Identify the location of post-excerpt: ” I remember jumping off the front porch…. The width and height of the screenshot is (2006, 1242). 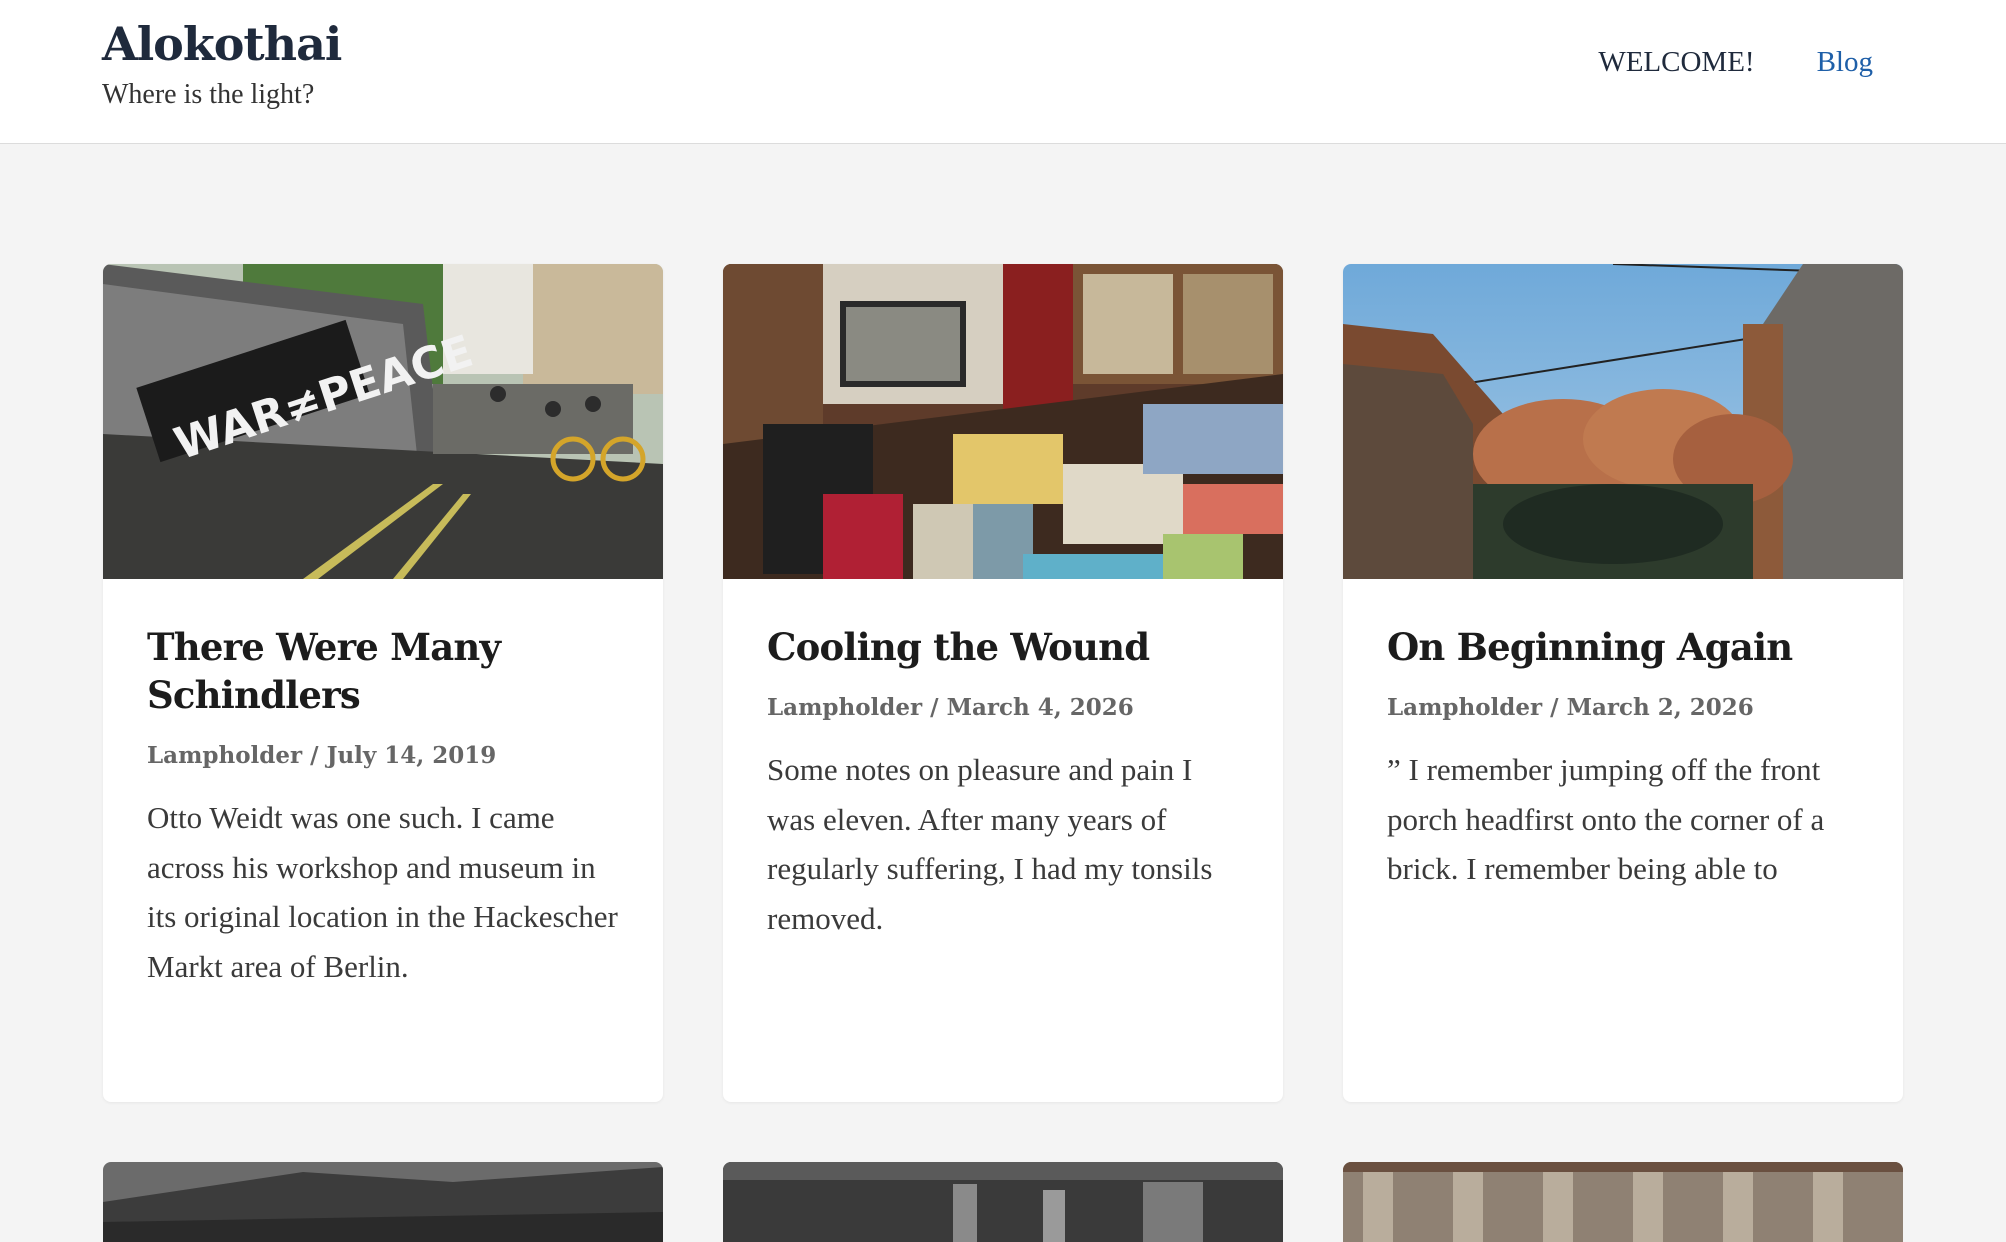
(1606, 819).